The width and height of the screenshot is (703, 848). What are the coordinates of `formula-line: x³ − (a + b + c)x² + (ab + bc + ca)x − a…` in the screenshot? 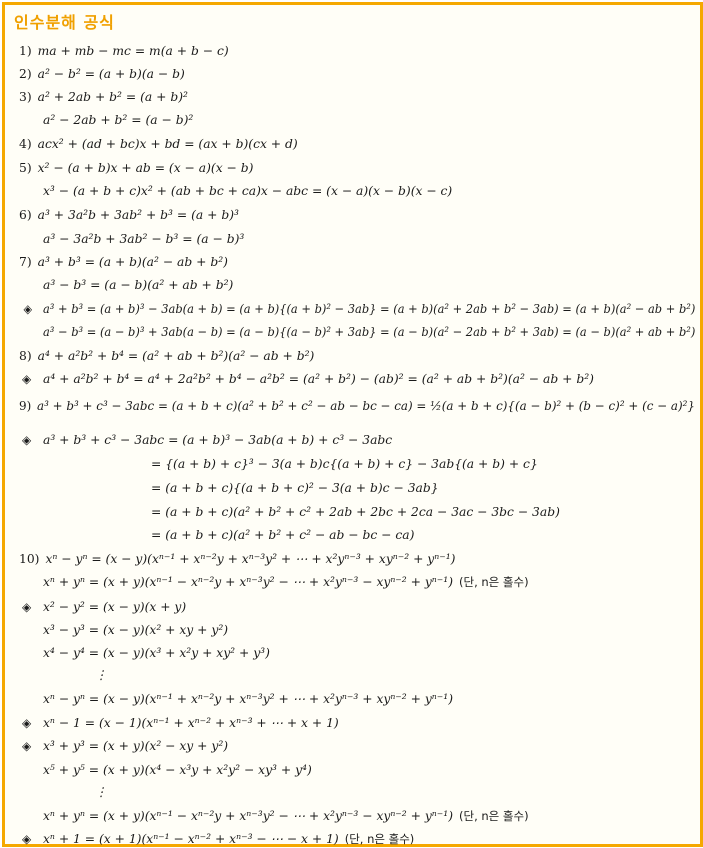 It's located at (247, 191).